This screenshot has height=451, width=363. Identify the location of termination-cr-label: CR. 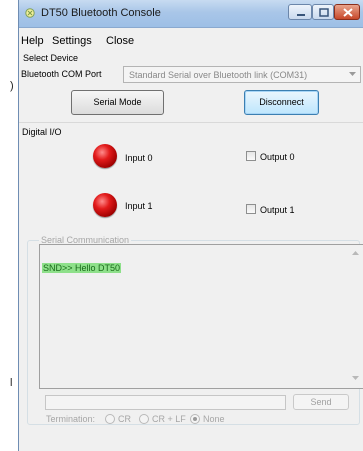
(124, 419).